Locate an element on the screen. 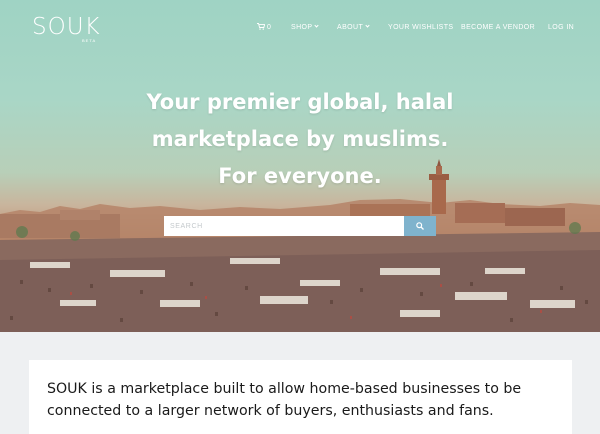  nav-about-label: ABOUT is located at coordinates (350, 27).